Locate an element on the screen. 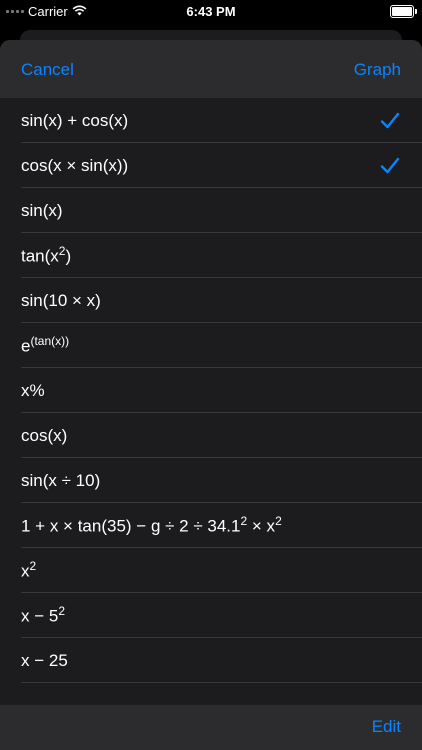 This screenshot has height=750, width=422. function-row: cos(x × sin(x)) is located at coordinates (211, 165).